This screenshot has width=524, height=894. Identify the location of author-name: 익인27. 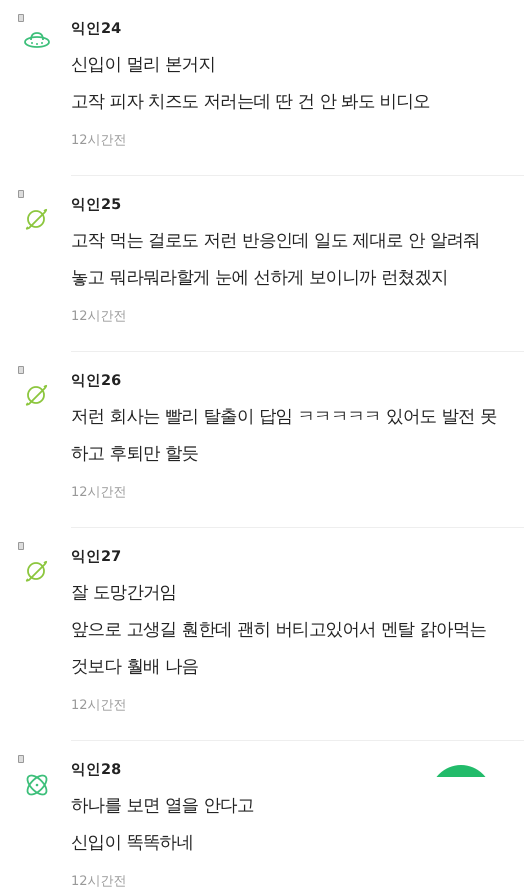
(96, 557).